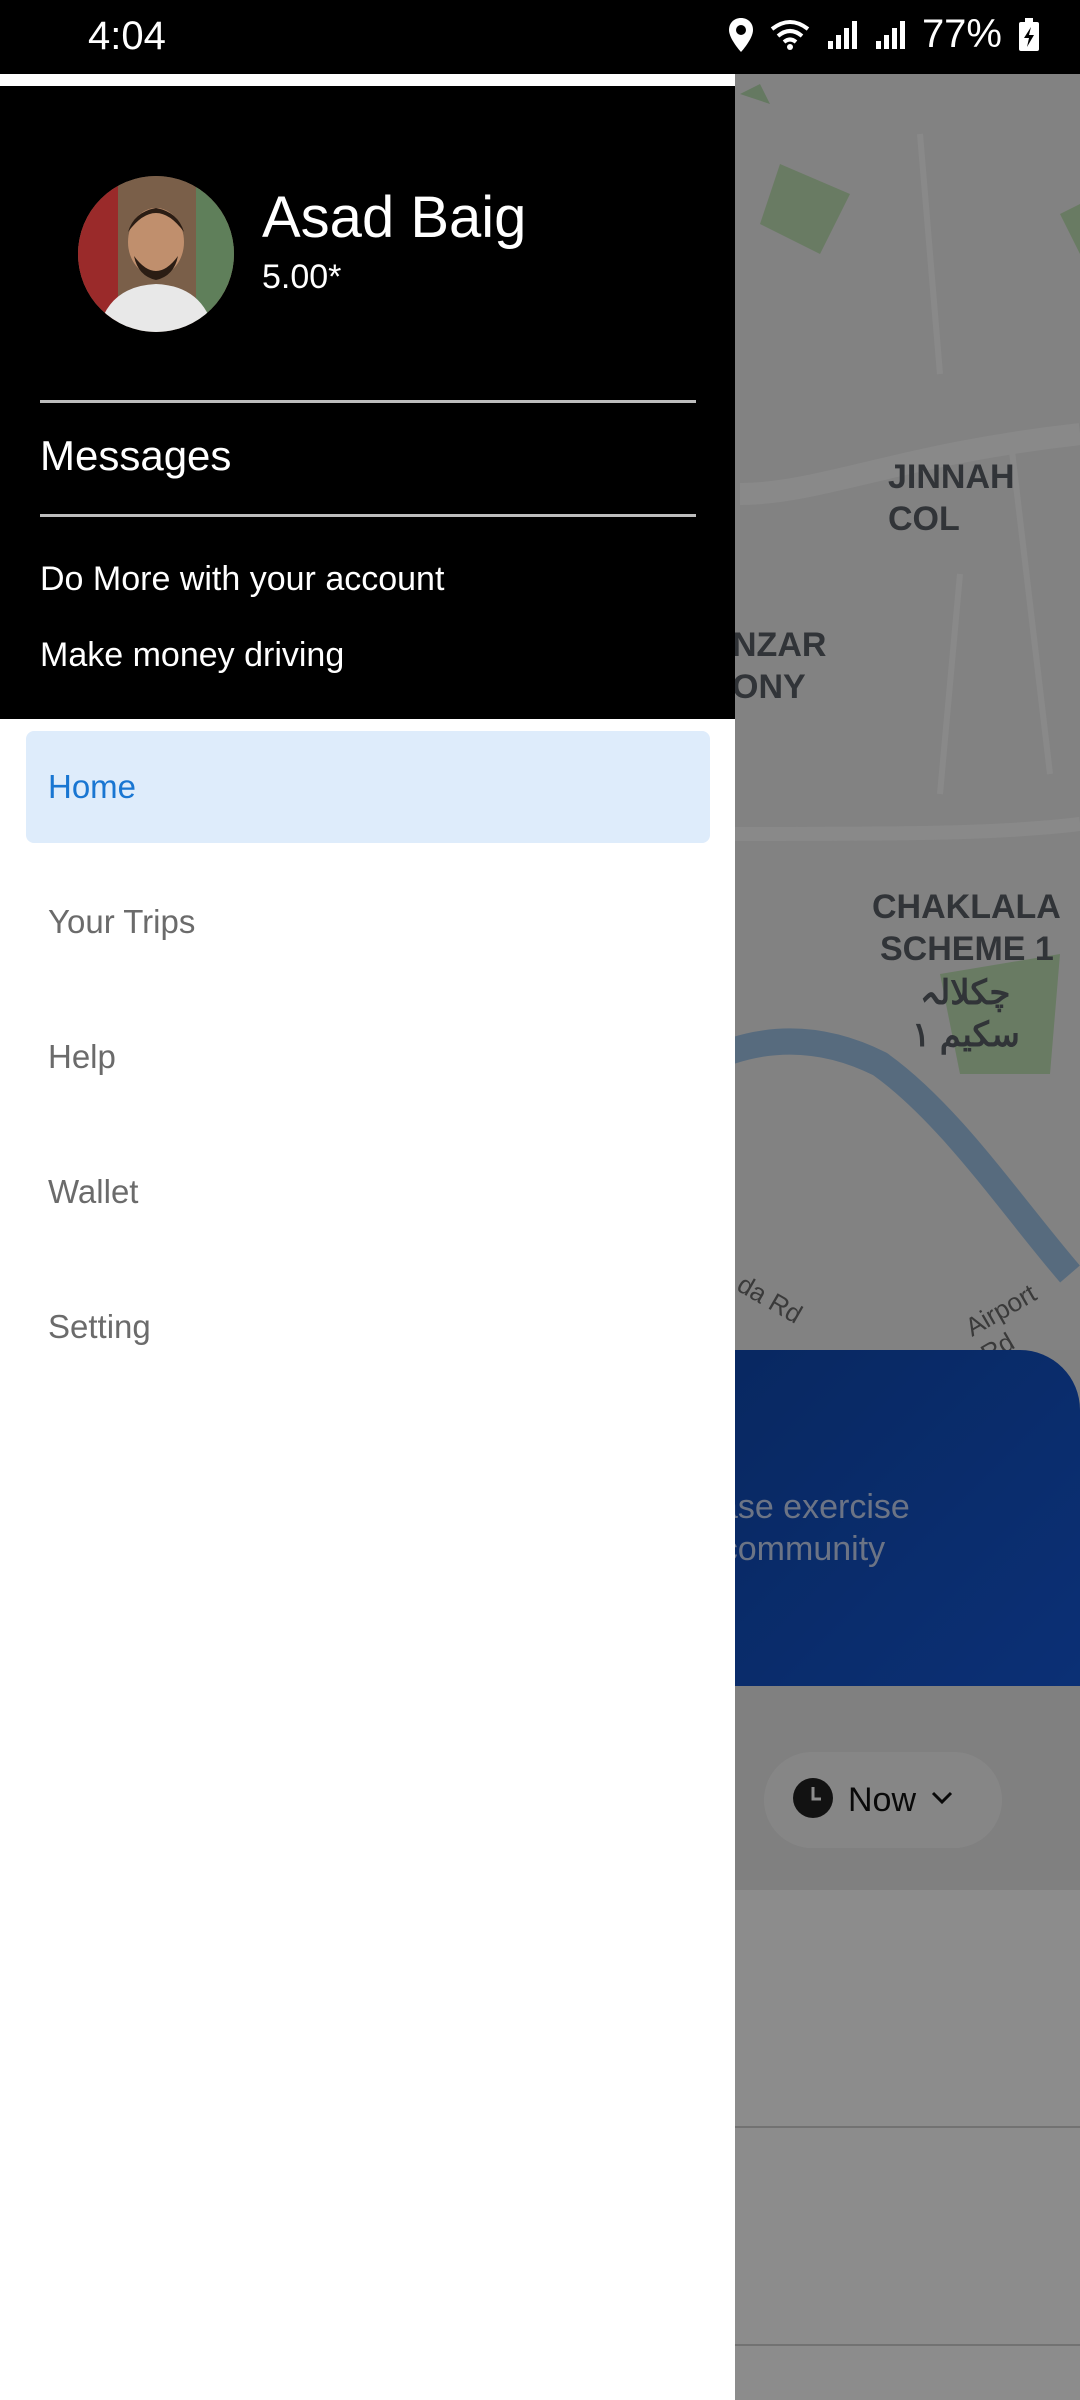 Image resolution: width=1080 pixels, height=2400 pixels. What do you see at coordinates (790, 35) in the screenshot?
I see `wifi-icon` at bounding box center [790, 35].